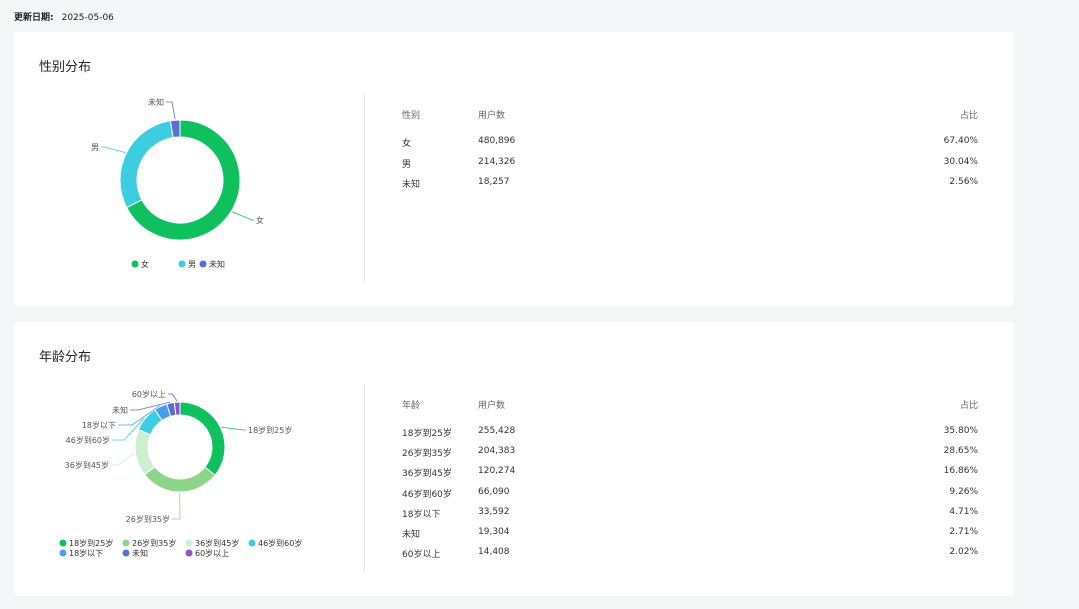  I want to click on row-count: 66,090, so click(494, 491).